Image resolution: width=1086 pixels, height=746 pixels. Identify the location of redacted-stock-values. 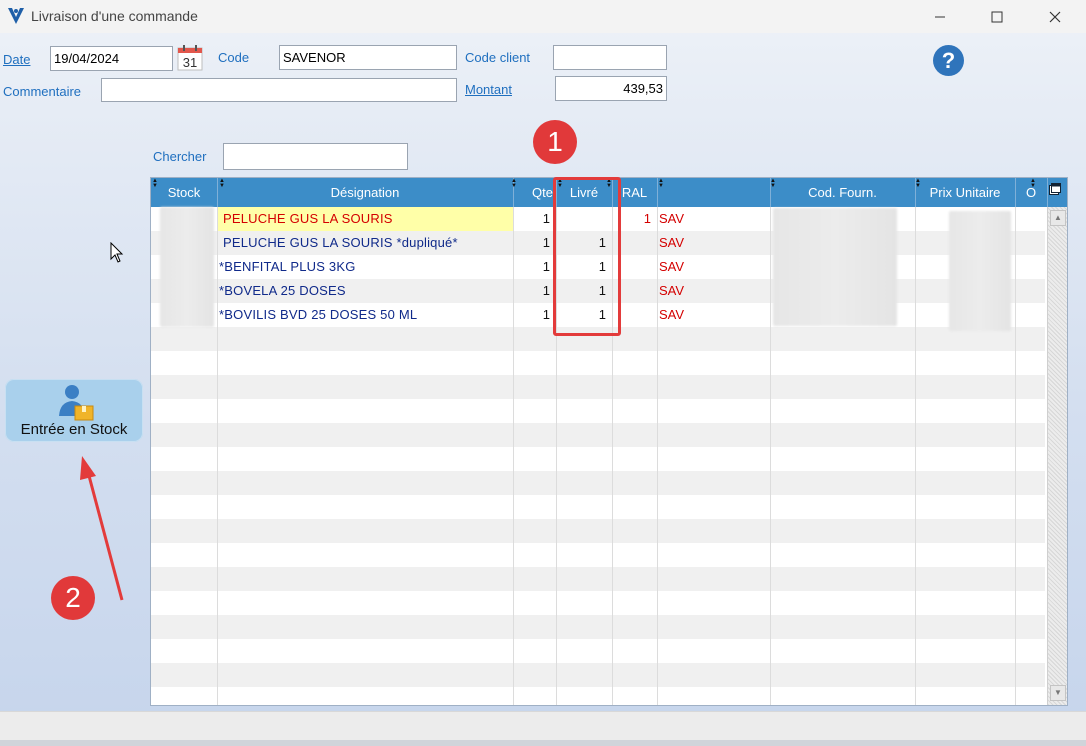
(187, 267).